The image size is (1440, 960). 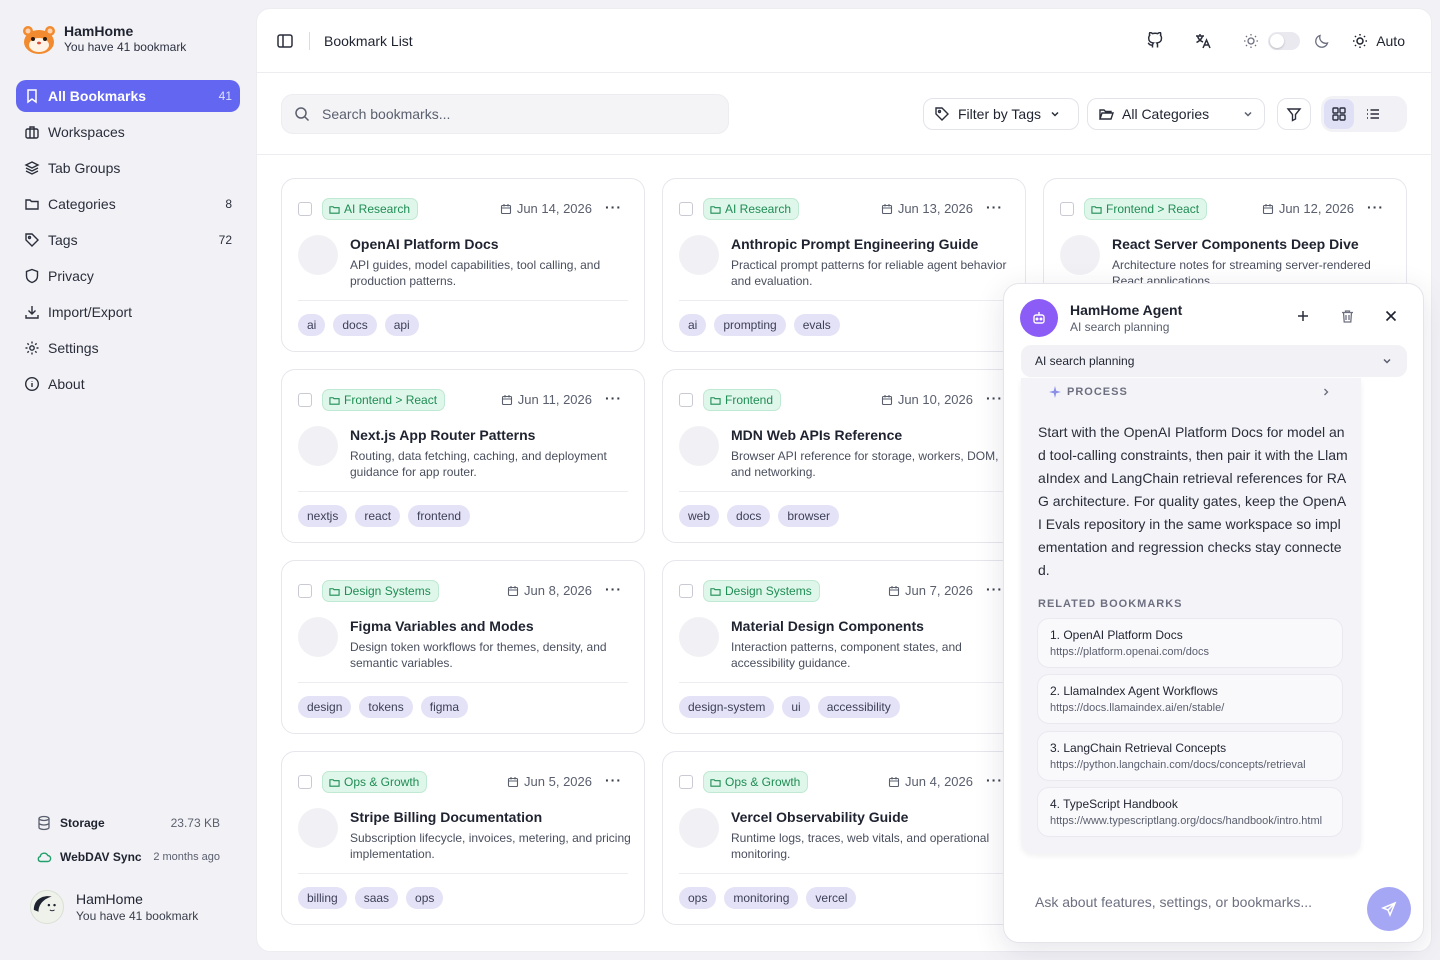 What do you see at coordinates (742, 400) in the screenshot?
I see `category-badge: Frontend` at bounding box center [742, 400].